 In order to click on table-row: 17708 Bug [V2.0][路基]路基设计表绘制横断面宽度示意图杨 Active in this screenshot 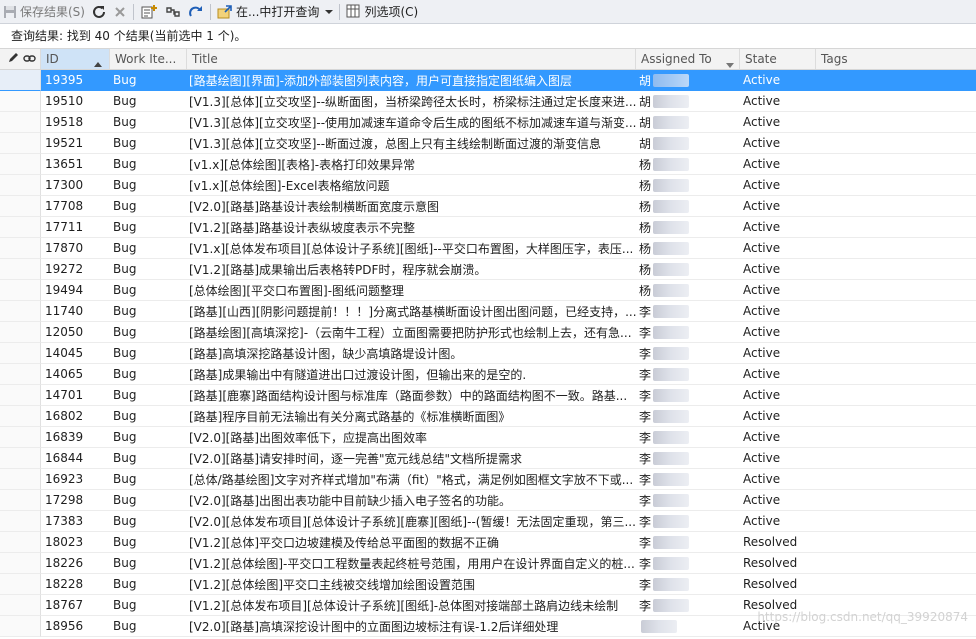, I will do `click(488, 206)`.